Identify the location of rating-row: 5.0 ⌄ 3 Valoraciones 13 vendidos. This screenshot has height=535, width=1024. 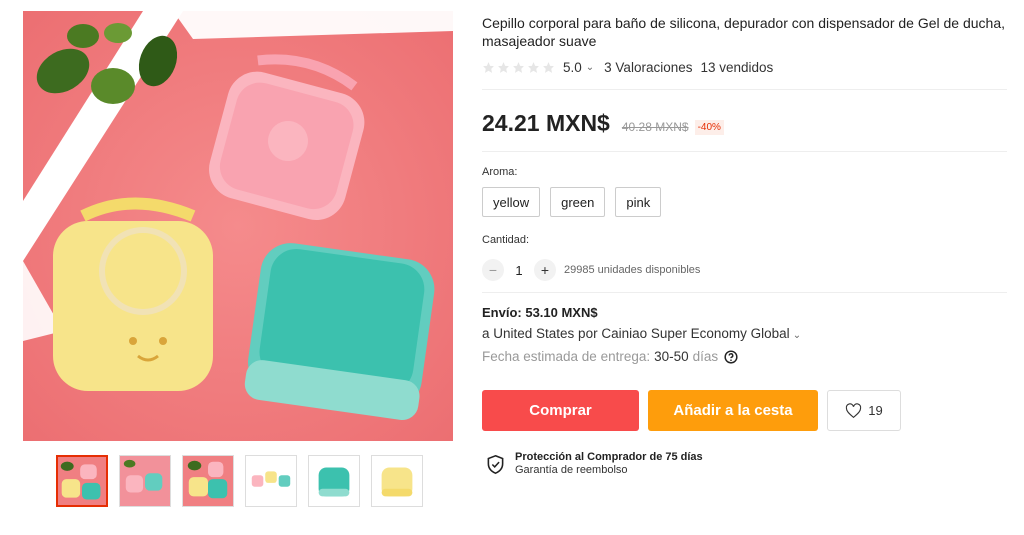
(627, 67).